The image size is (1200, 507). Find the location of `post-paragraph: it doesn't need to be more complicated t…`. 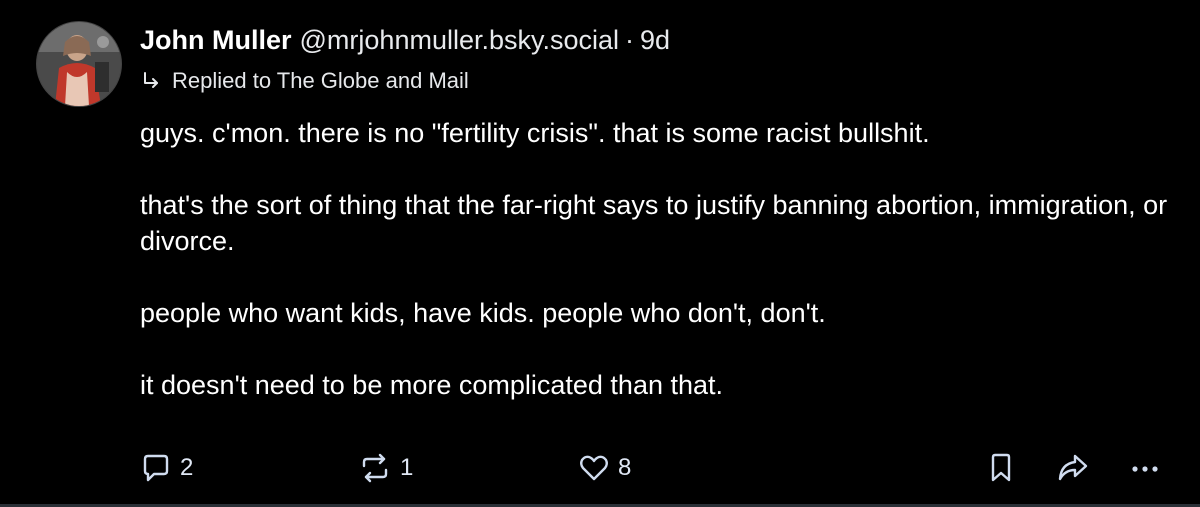

post-paragraph: it doesn't need to be more complicated t… is located at coordinates (432, 385).